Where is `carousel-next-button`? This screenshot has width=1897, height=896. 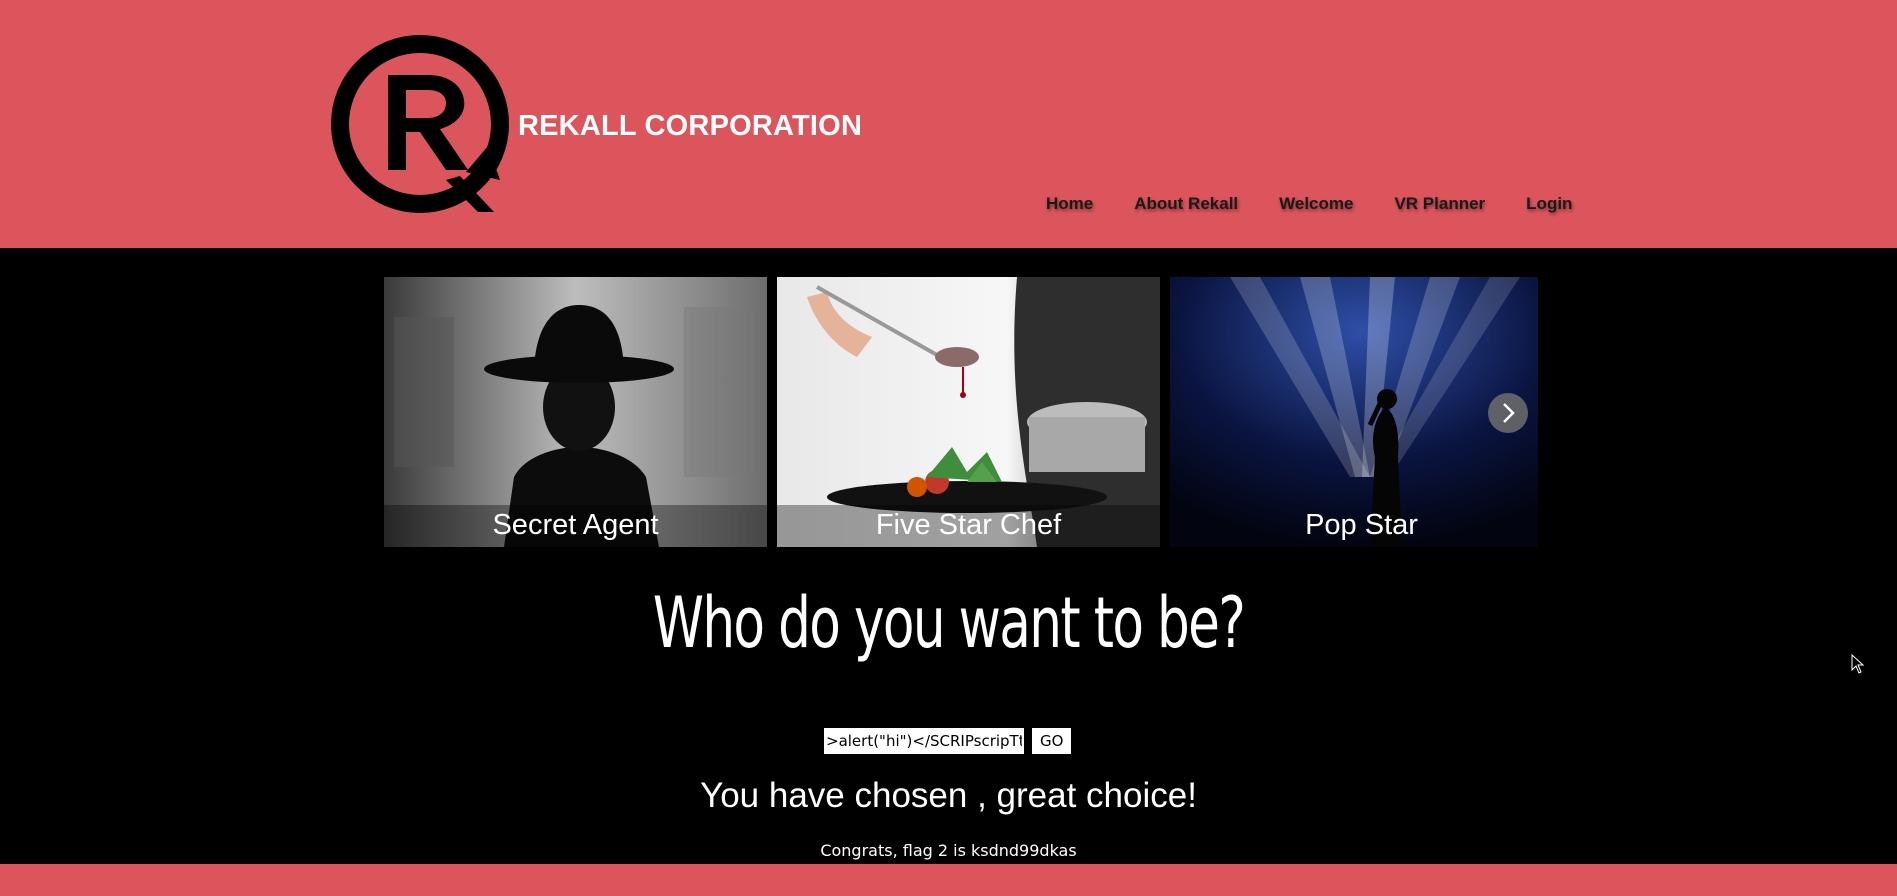
carousel-next-button is located at coordinates (1508, 413).